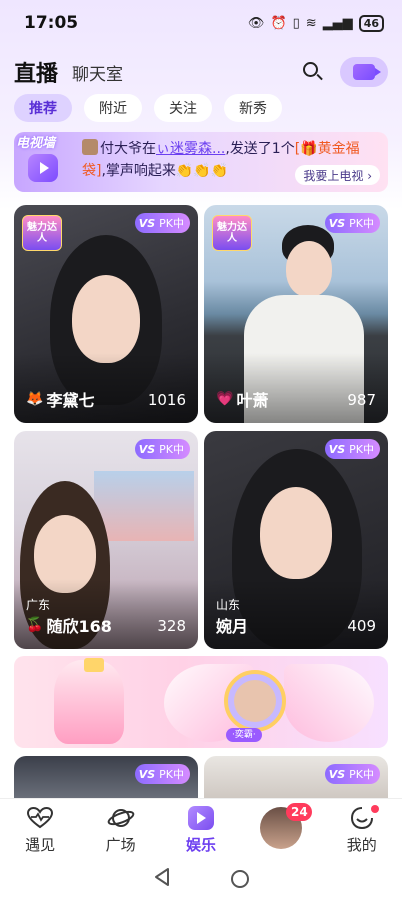  What do you see at coordinates (201, 702) in the screenshot?
I see `promo-banner: ·奕霸·` at bounding box center [201, 702].